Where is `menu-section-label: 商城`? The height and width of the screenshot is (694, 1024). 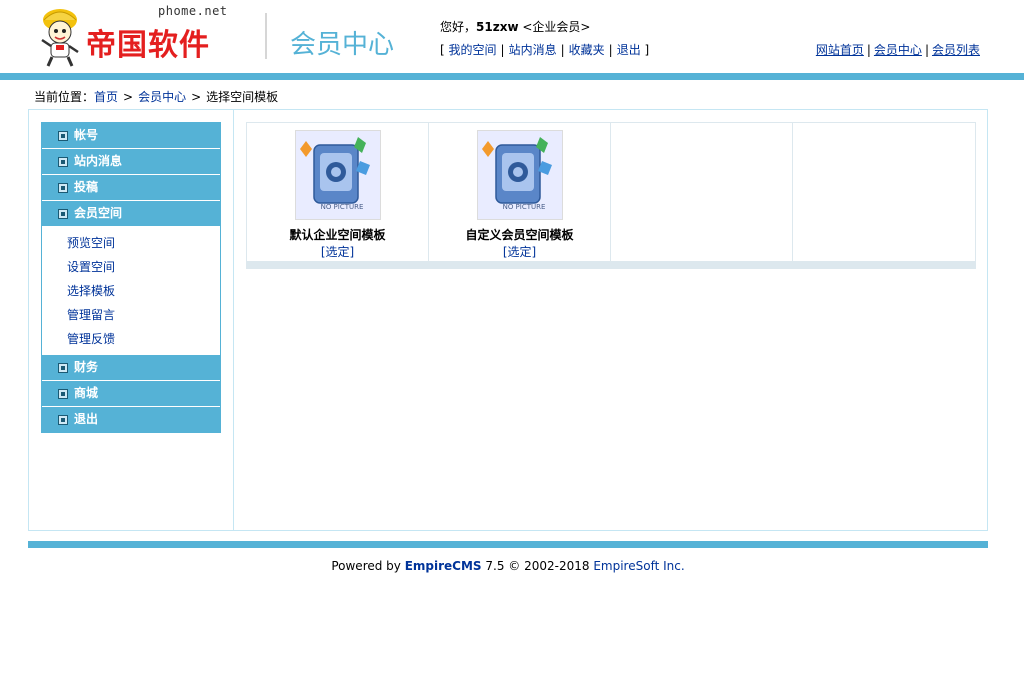
menu-section-label: 商城 is located at coordinates (86, 393).